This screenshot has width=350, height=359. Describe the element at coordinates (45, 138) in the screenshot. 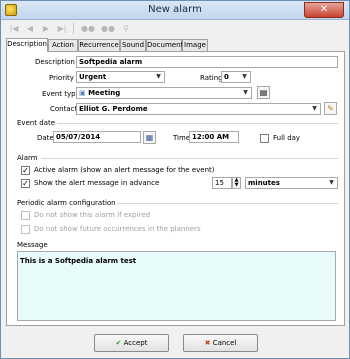

I see `date-label: Date` at that location.